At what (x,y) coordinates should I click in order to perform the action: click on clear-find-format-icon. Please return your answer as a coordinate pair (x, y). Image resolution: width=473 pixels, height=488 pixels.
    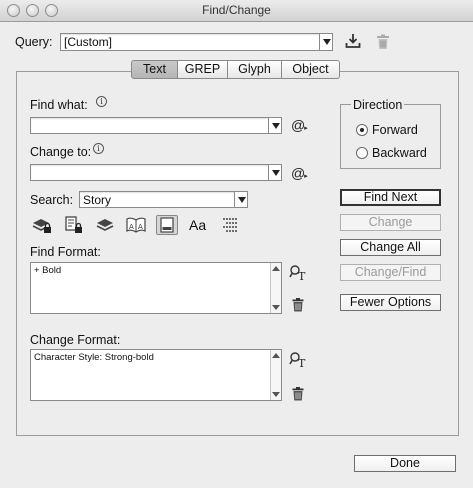
    Looking at the image, I should click on (298, 306).